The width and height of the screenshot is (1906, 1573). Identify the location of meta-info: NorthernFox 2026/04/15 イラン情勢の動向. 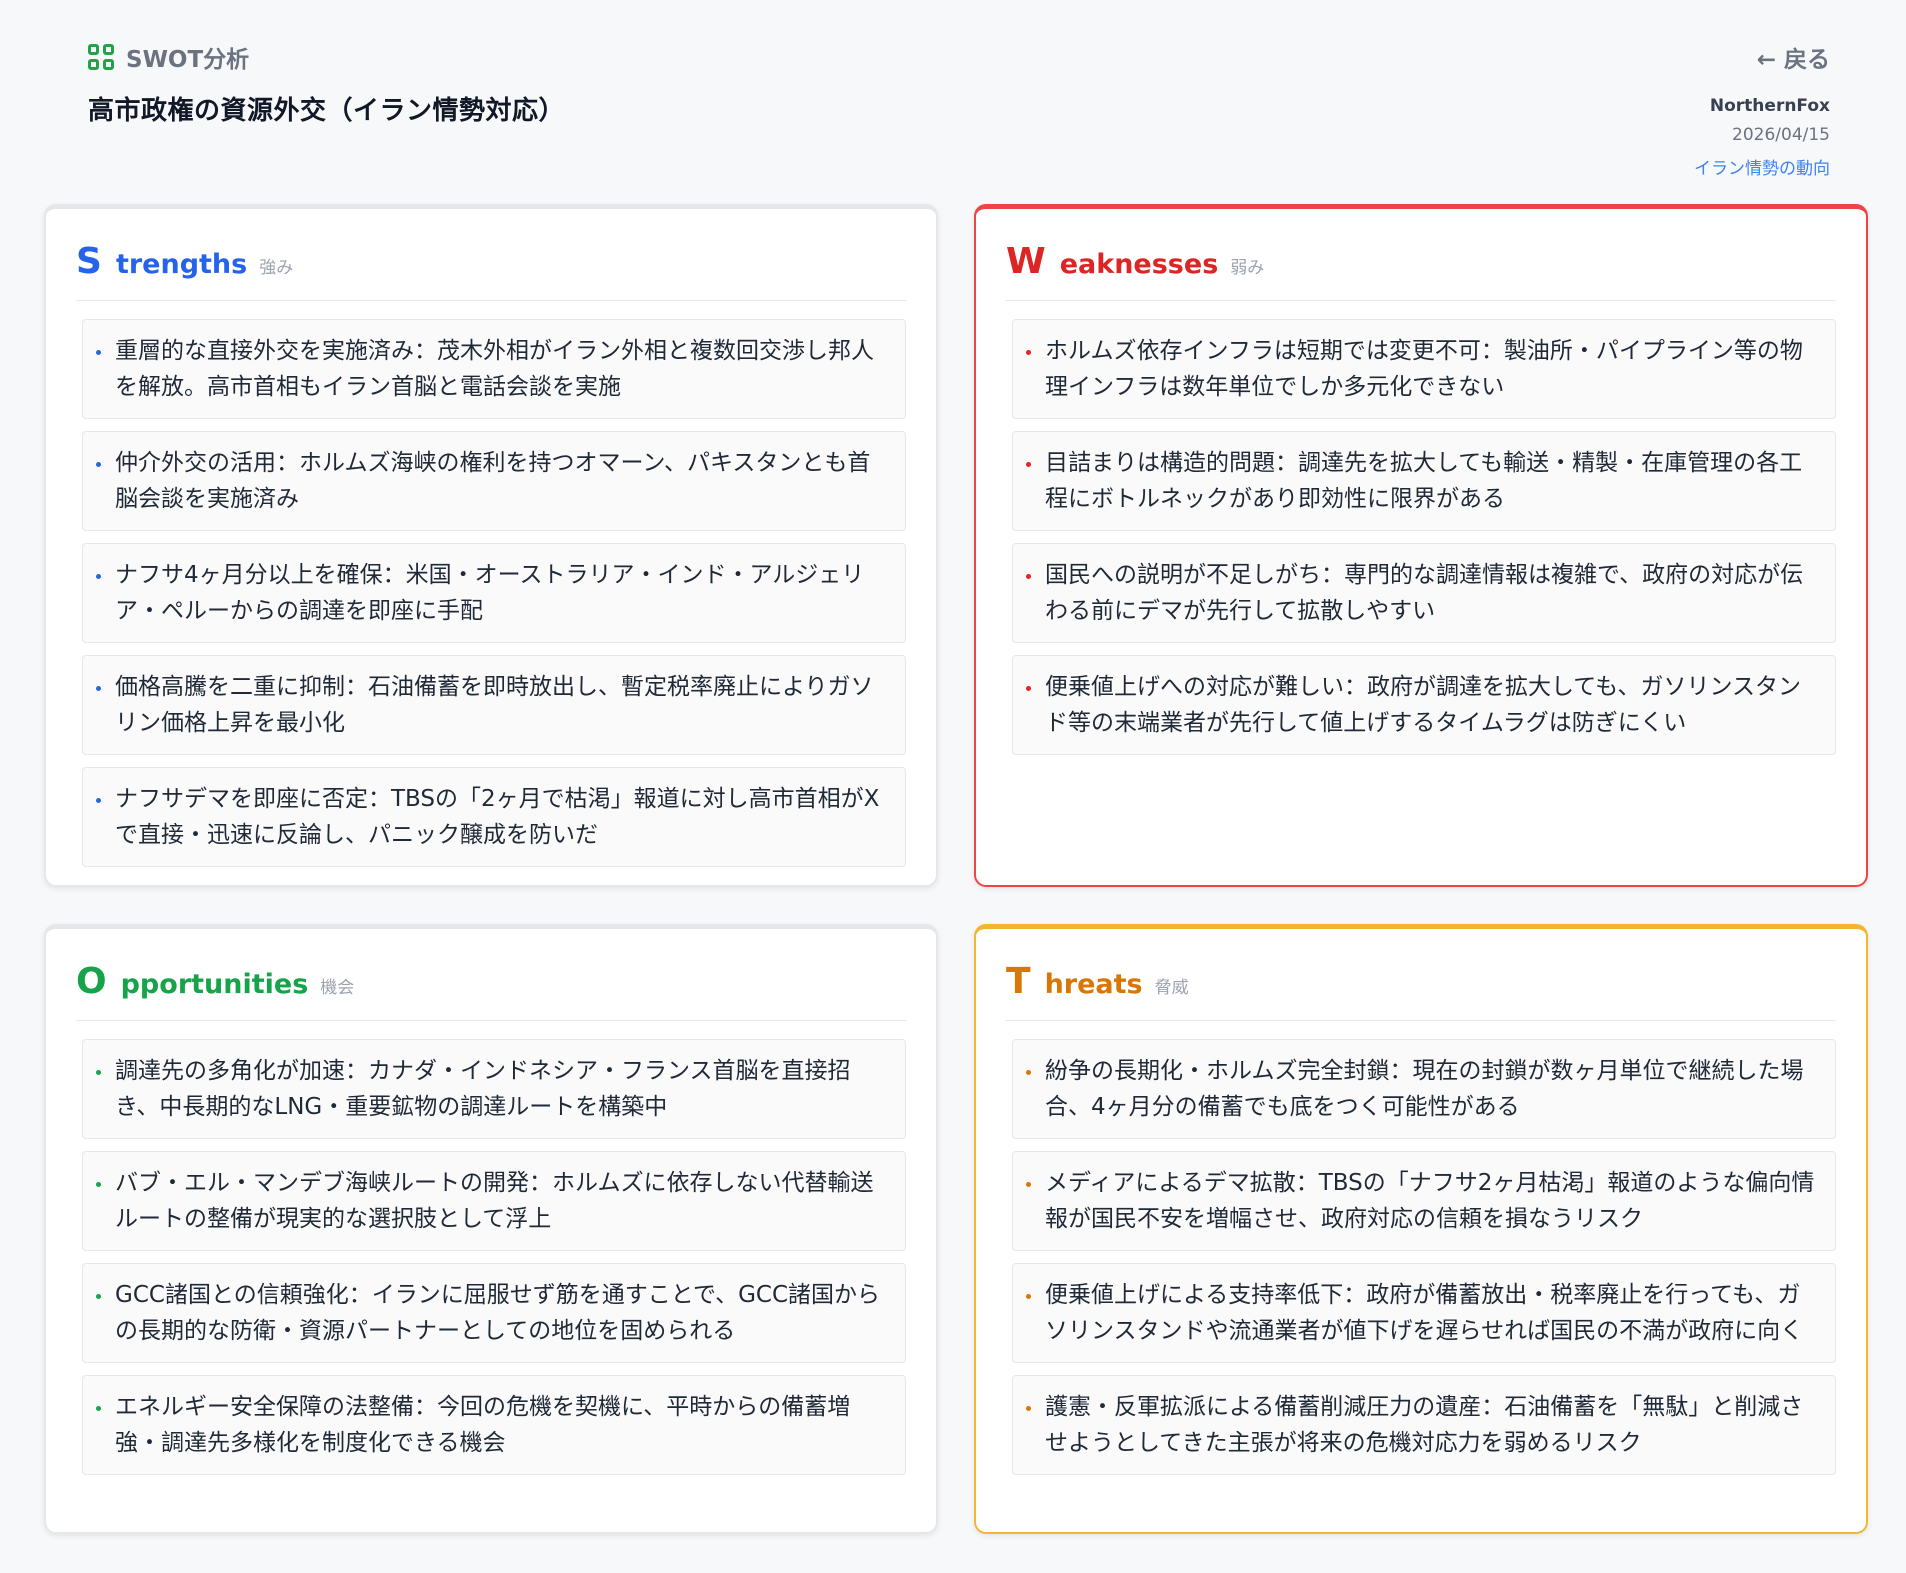
(1762, 137).